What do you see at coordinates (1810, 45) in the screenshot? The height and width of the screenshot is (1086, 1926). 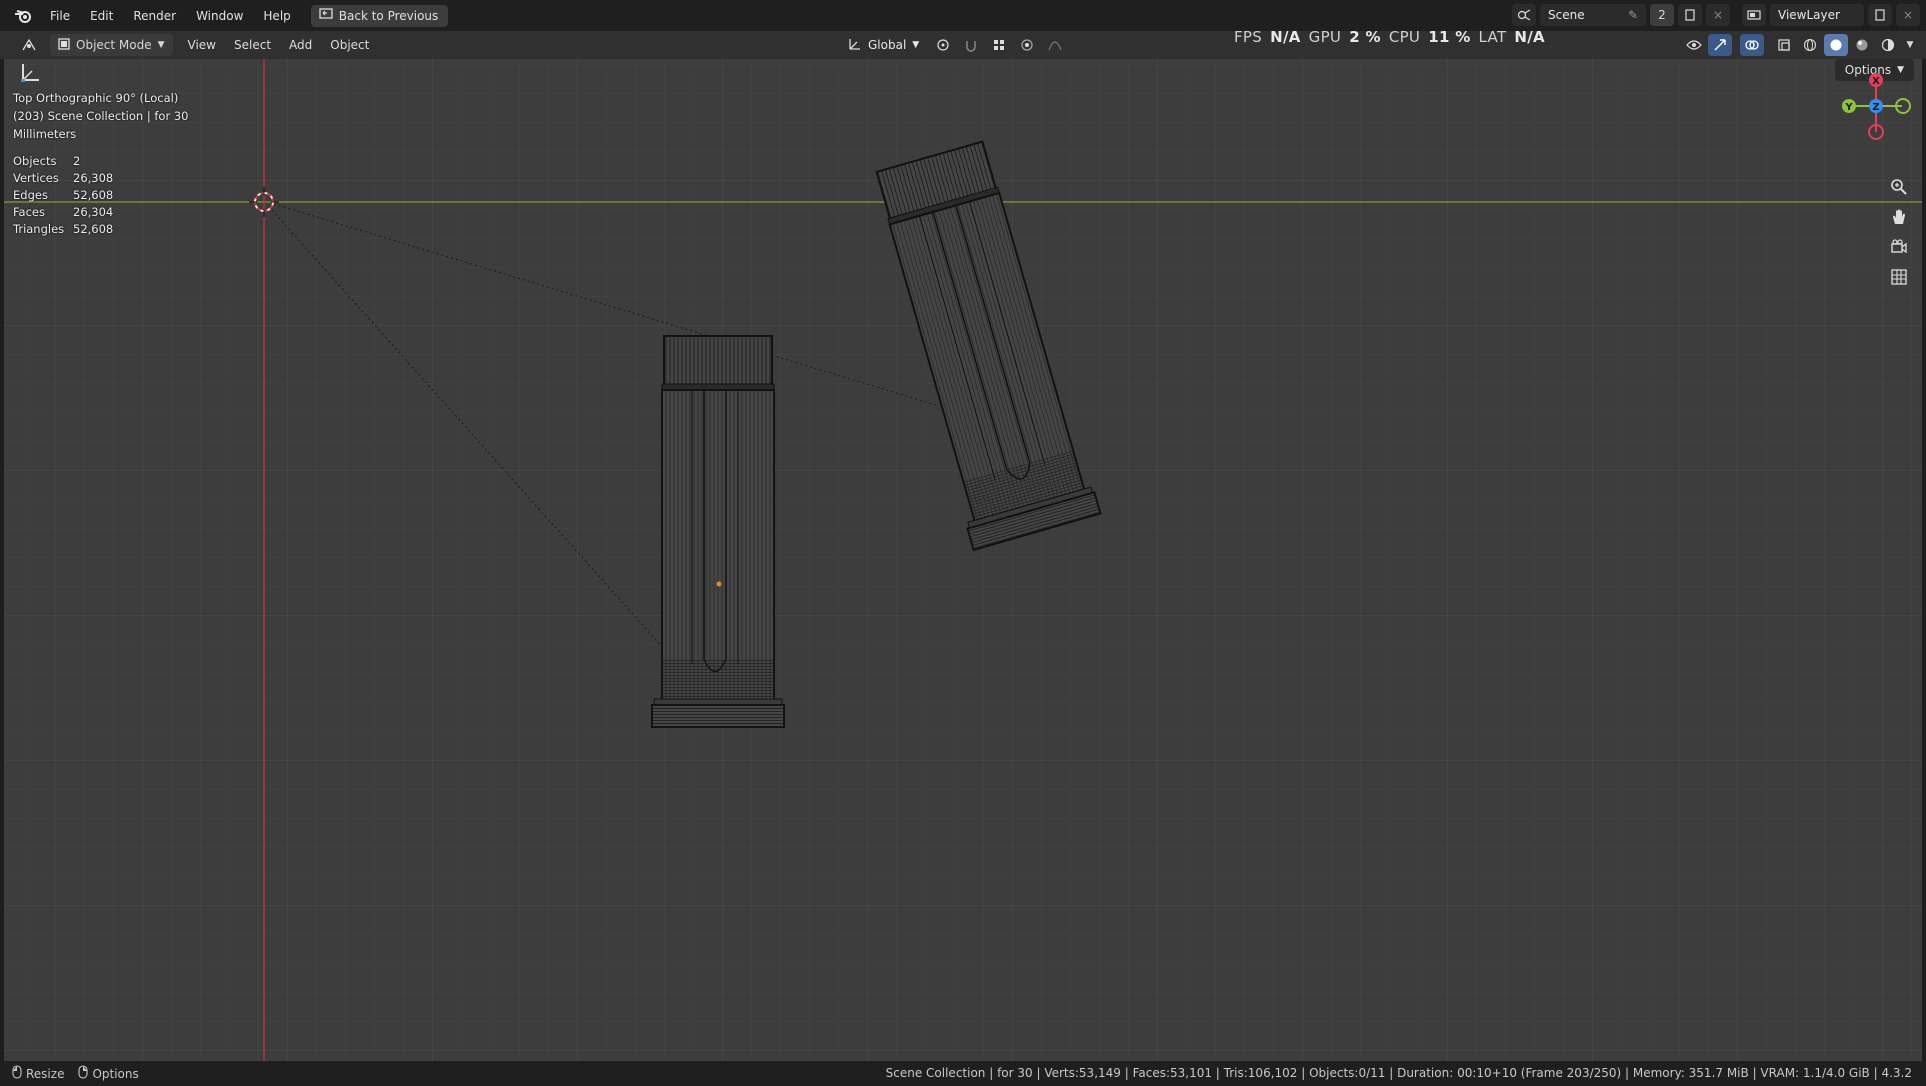 I see `wireframe-shading-icon` at bounding box center [1810, 45].